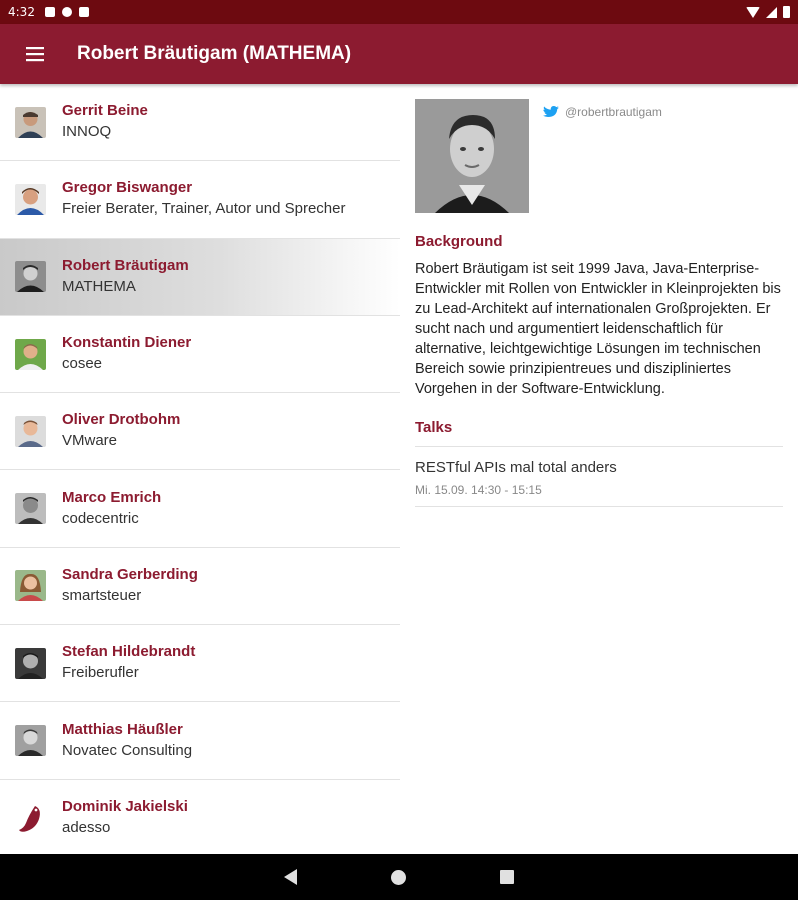 This screenshot has width=798, height=900. Describe the element at coordinates (82, 364) in the screenshot. I see `speaker-company: cosee` at that location.